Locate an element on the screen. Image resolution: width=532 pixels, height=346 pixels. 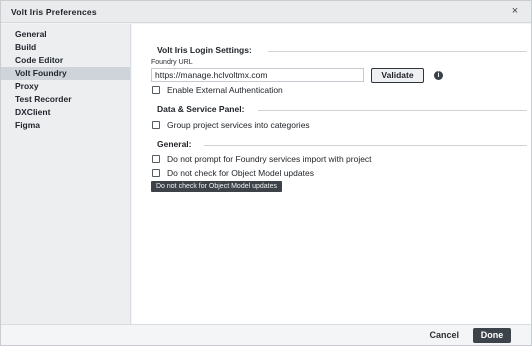
group-services-checkbox is located at coordinates (156, 125).